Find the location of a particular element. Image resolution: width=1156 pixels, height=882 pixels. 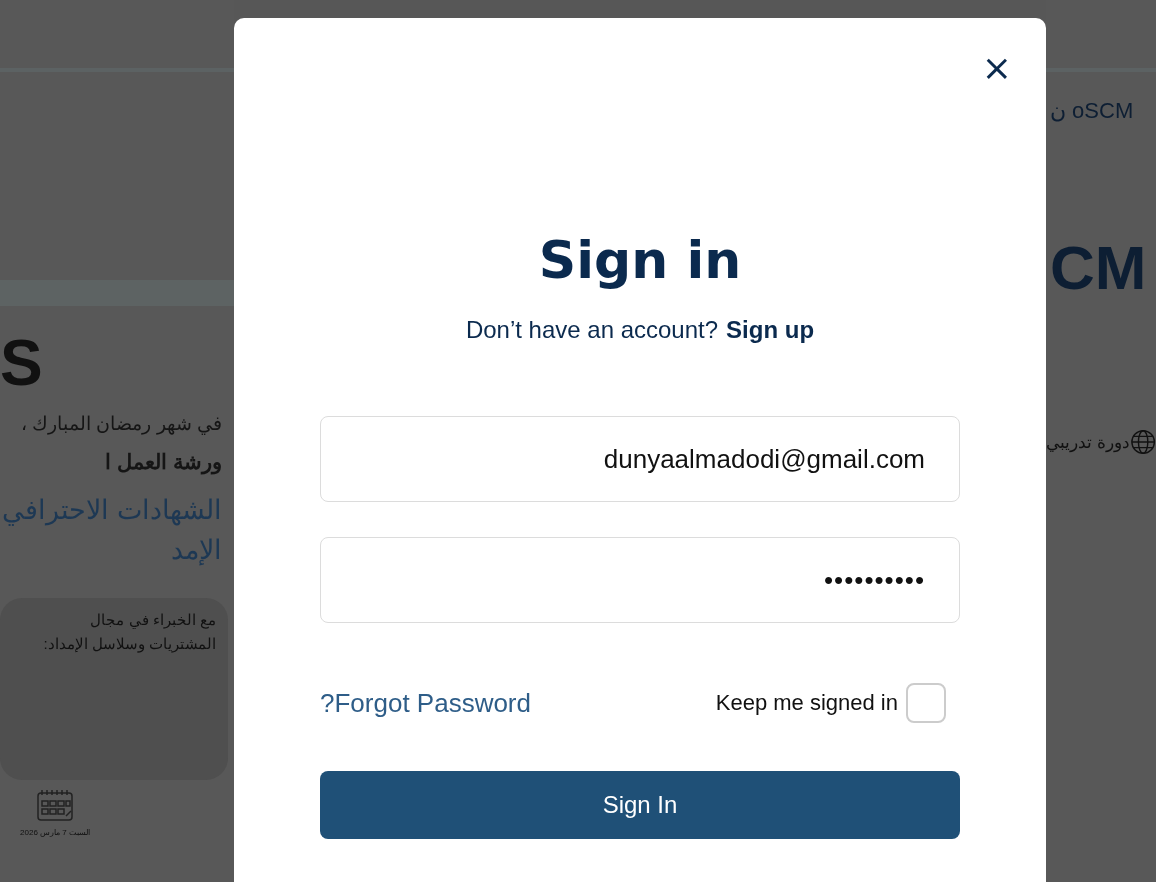

signup-link: Sign up is located at coordinates (770, 330).